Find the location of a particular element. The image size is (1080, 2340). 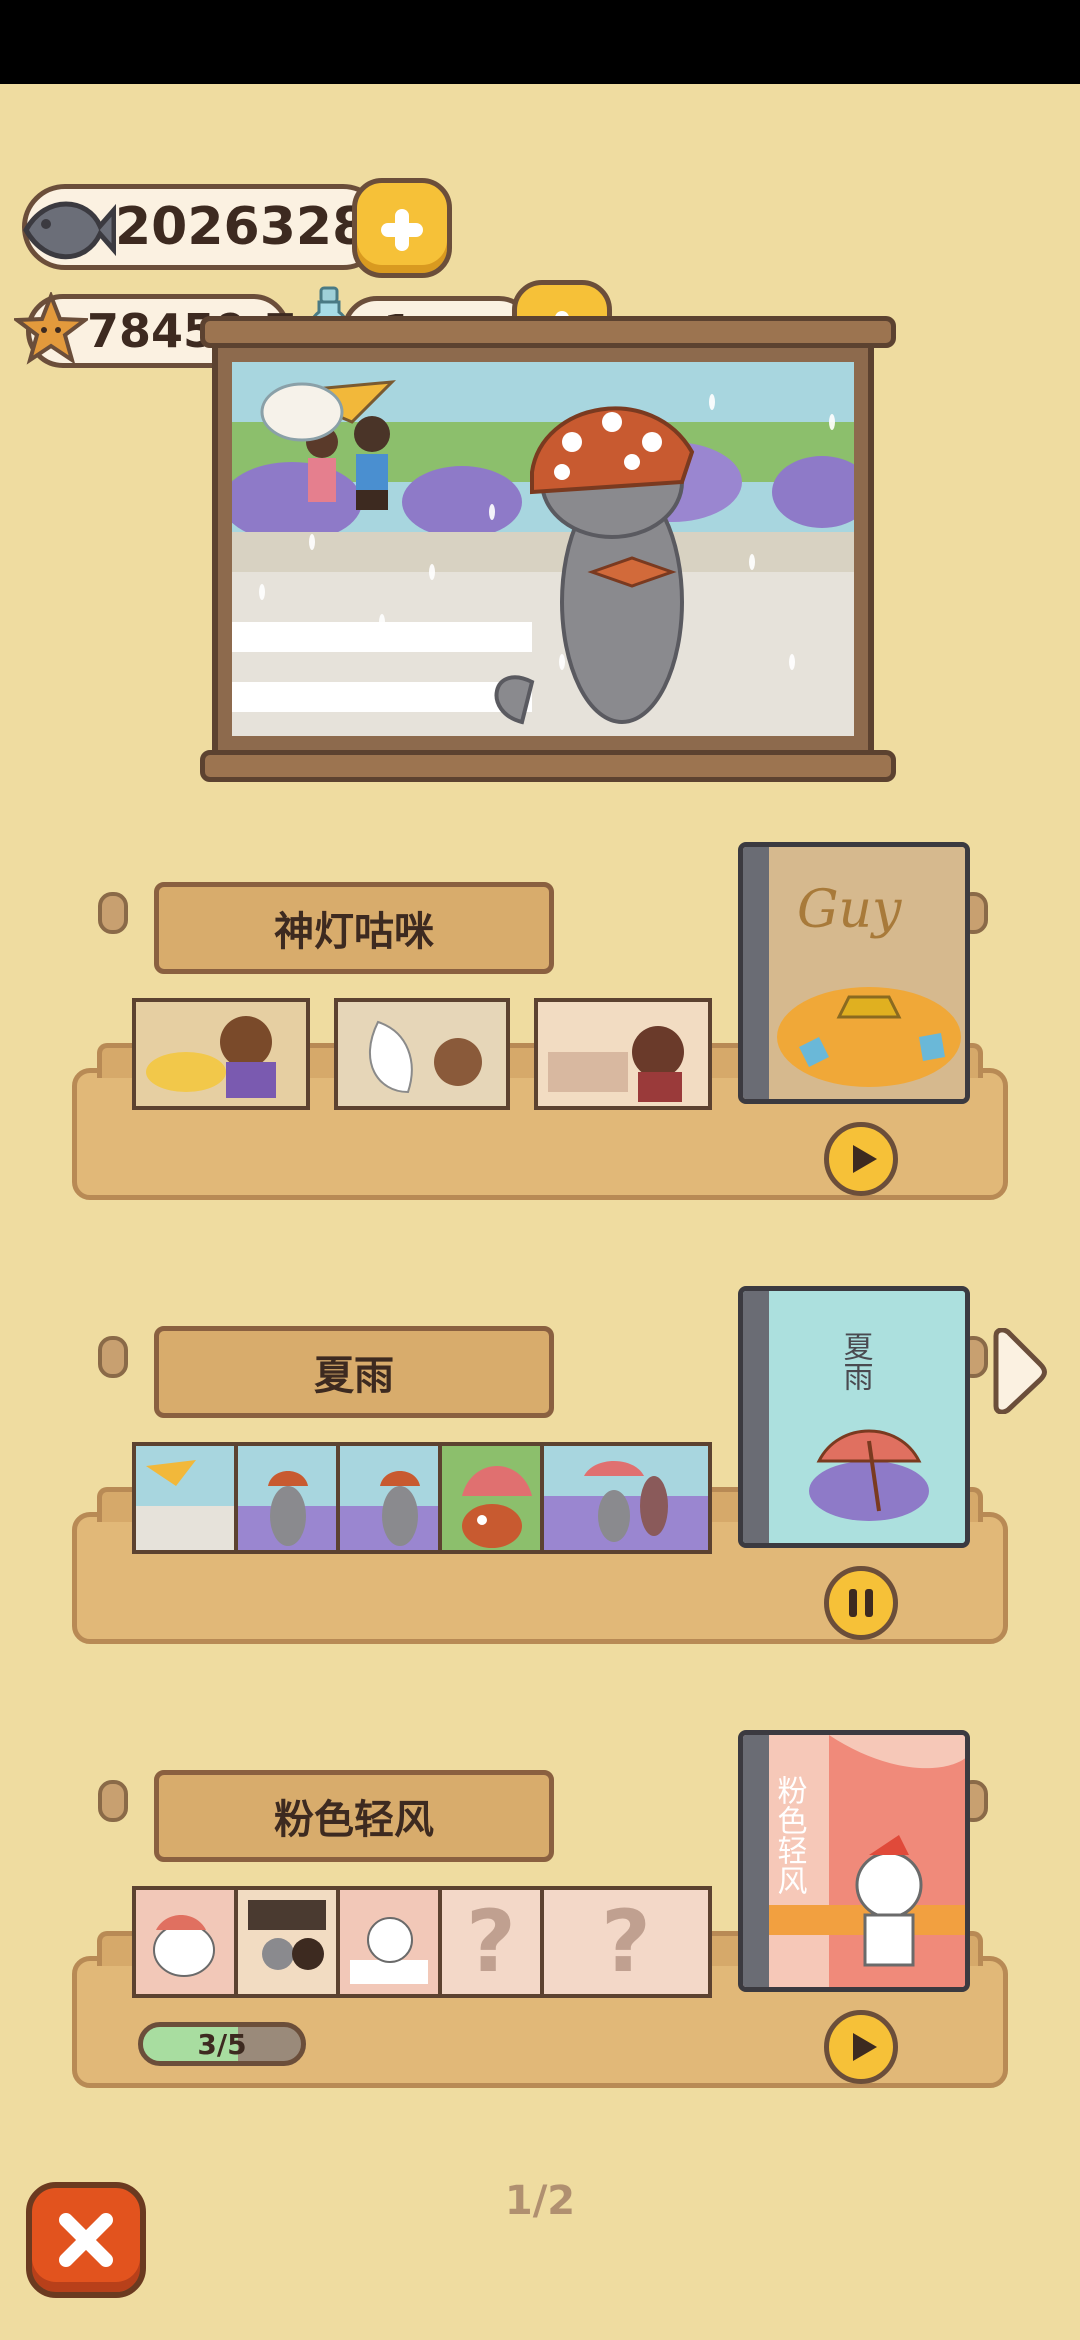

featured-picture-frame is located at coordinates (548, 549).